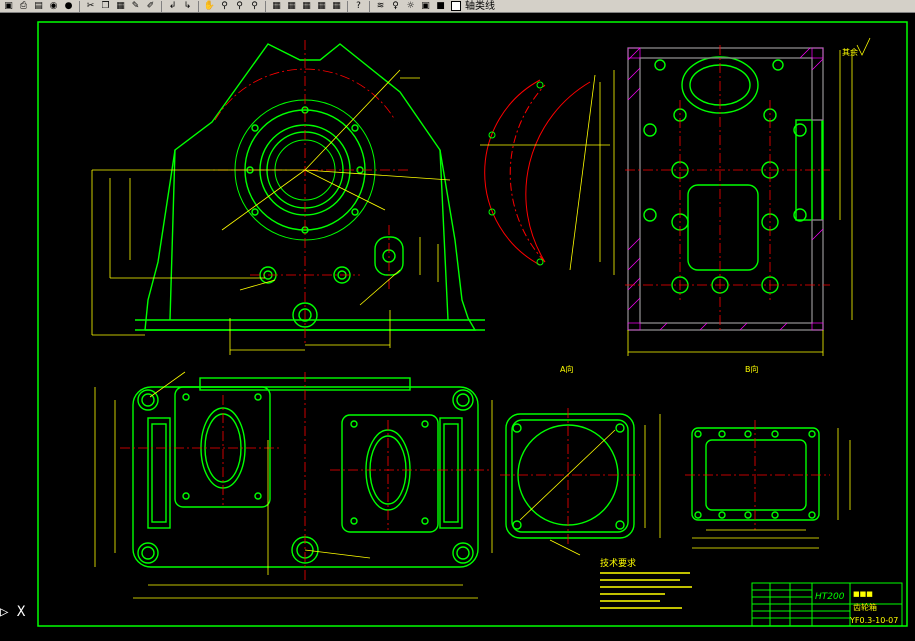  I want to click on layer-freeze-icon: ☼, so click(410, 6).